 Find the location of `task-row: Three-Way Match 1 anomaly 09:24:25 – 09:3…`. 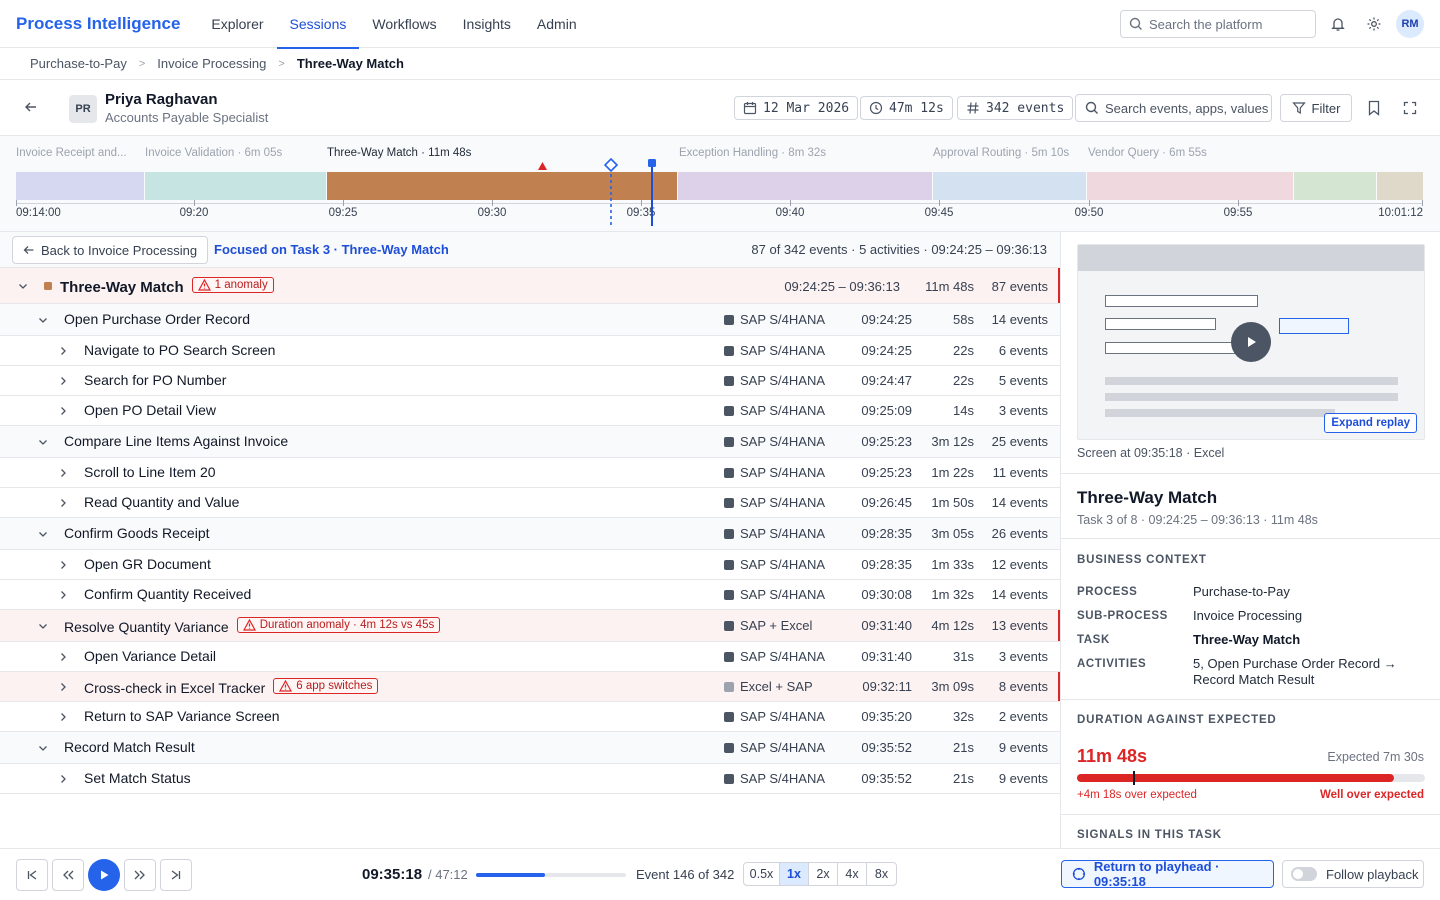

task-row: Three-Way Match 1 anomaly 09:24:25 – 09:3… is located at coordinates (530, 286).